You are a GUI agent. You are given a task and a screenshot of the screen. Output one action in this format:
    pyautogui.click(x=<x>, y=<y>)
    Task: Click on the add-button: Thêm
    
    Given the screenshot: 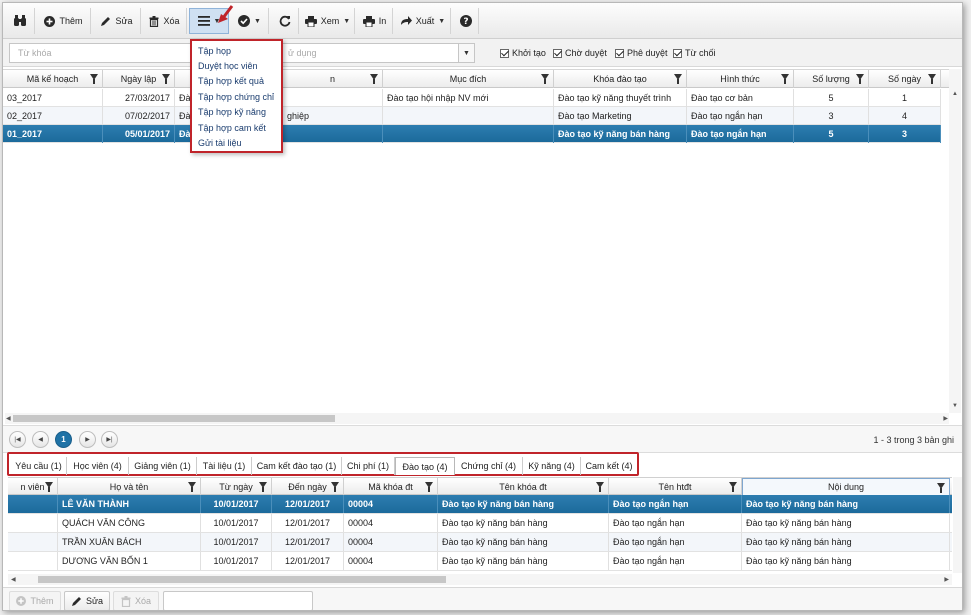 What is the action you would take?
    pyautogui.click(x=64, y=21)
    